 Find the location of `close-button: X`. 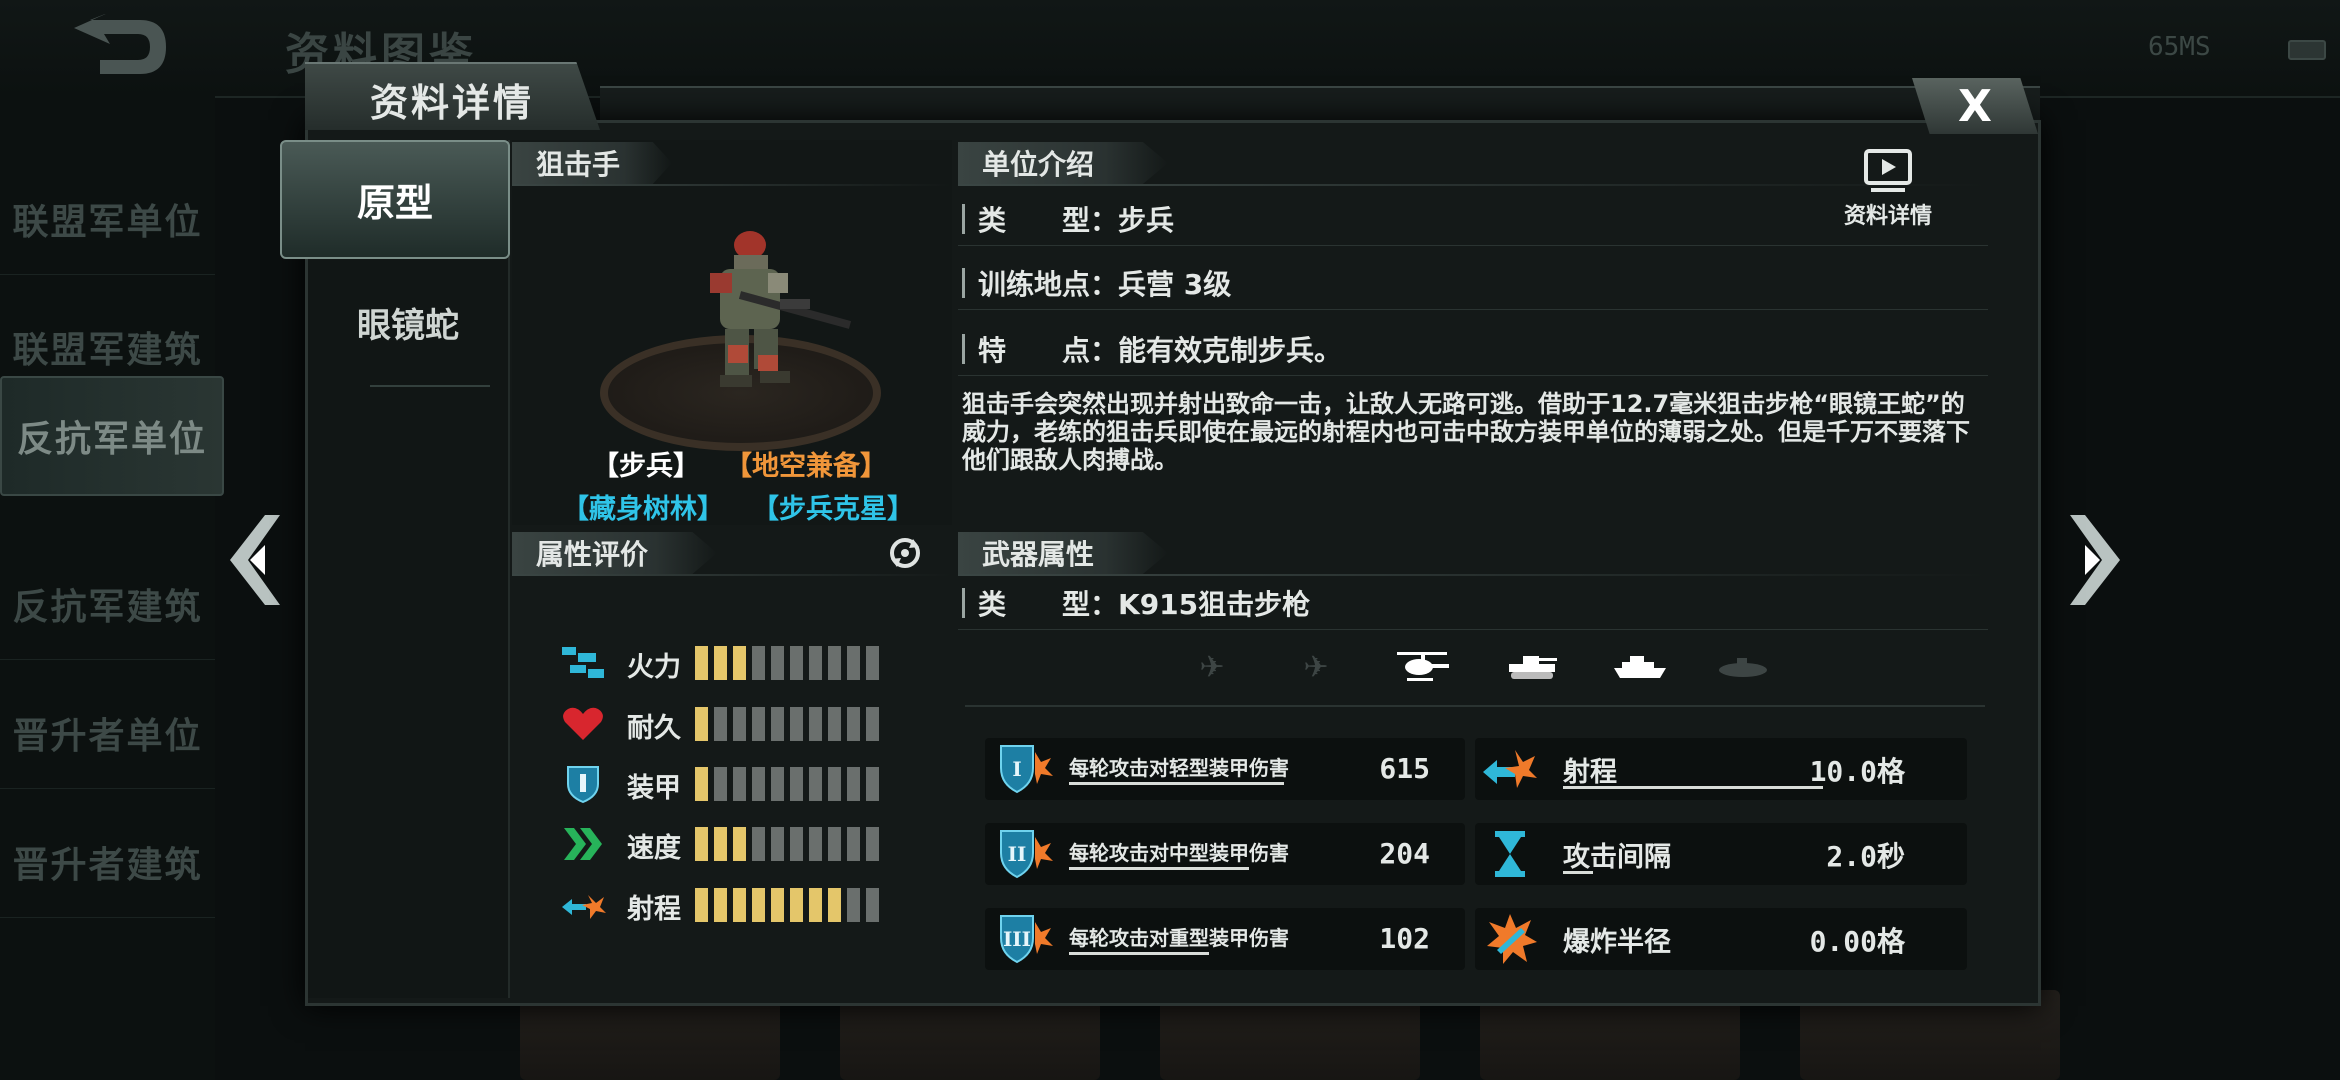

close-button: X is located at coordinates (1975, 106).